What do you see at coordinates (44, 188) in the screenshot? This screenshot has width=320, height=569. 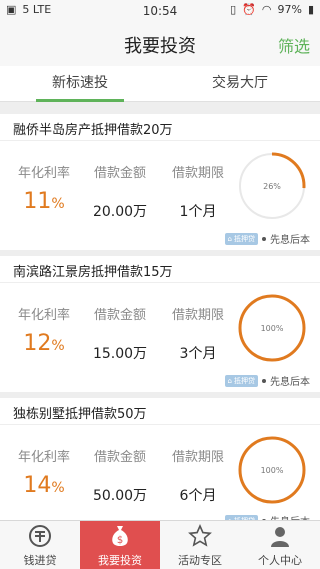 I see `rate-column: 年化利率 11%` at bounding box center [44, 188].